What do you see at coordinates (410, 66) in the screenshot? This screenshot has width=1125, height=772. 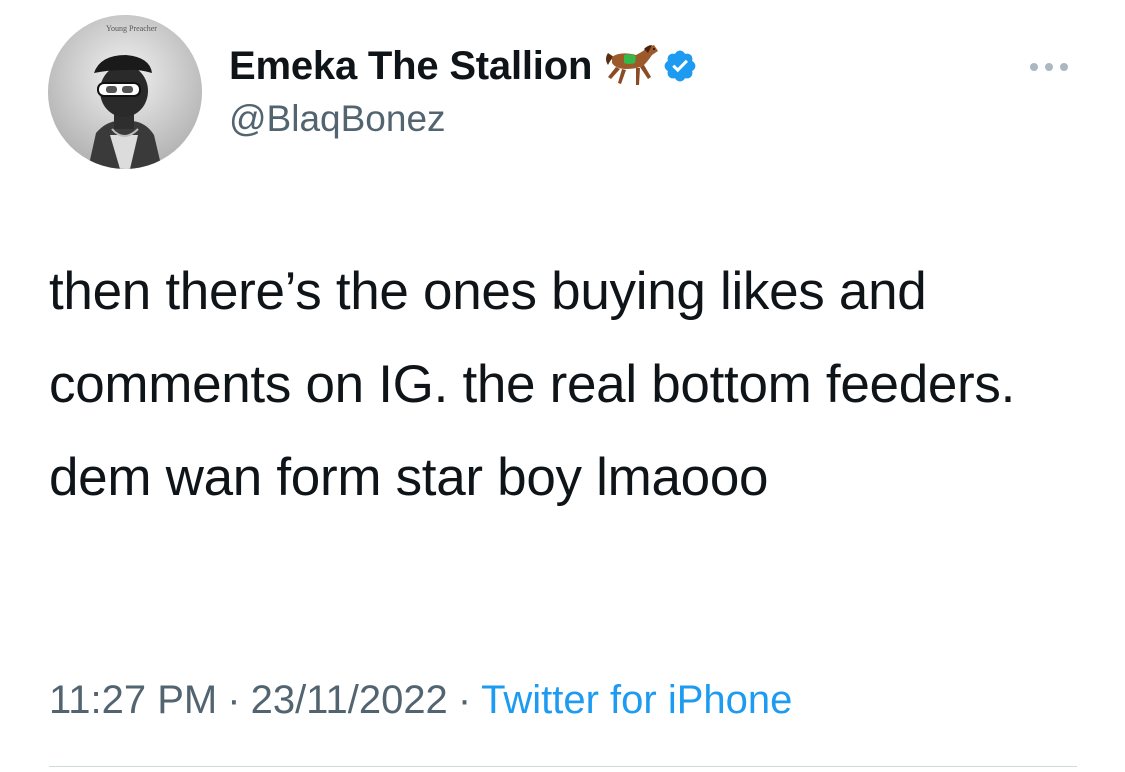 I see `display-name: Emeka The Stallion` at bounding box center [410, 66].